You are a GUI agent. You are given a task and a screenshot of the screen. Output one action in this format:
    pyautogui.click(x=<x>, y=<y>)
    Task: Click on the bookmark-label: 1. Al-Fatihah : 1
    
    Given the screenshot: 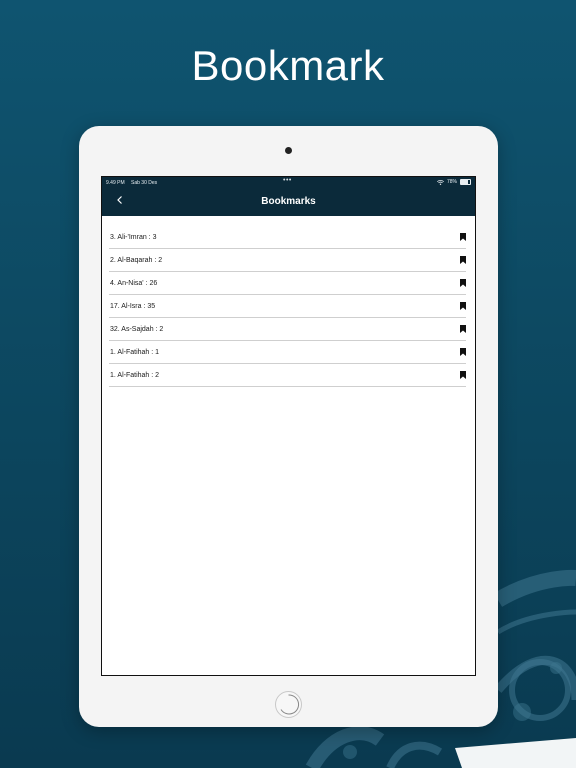 What is the action you would take?
    pyautogui.click(x=135, y=352)
    